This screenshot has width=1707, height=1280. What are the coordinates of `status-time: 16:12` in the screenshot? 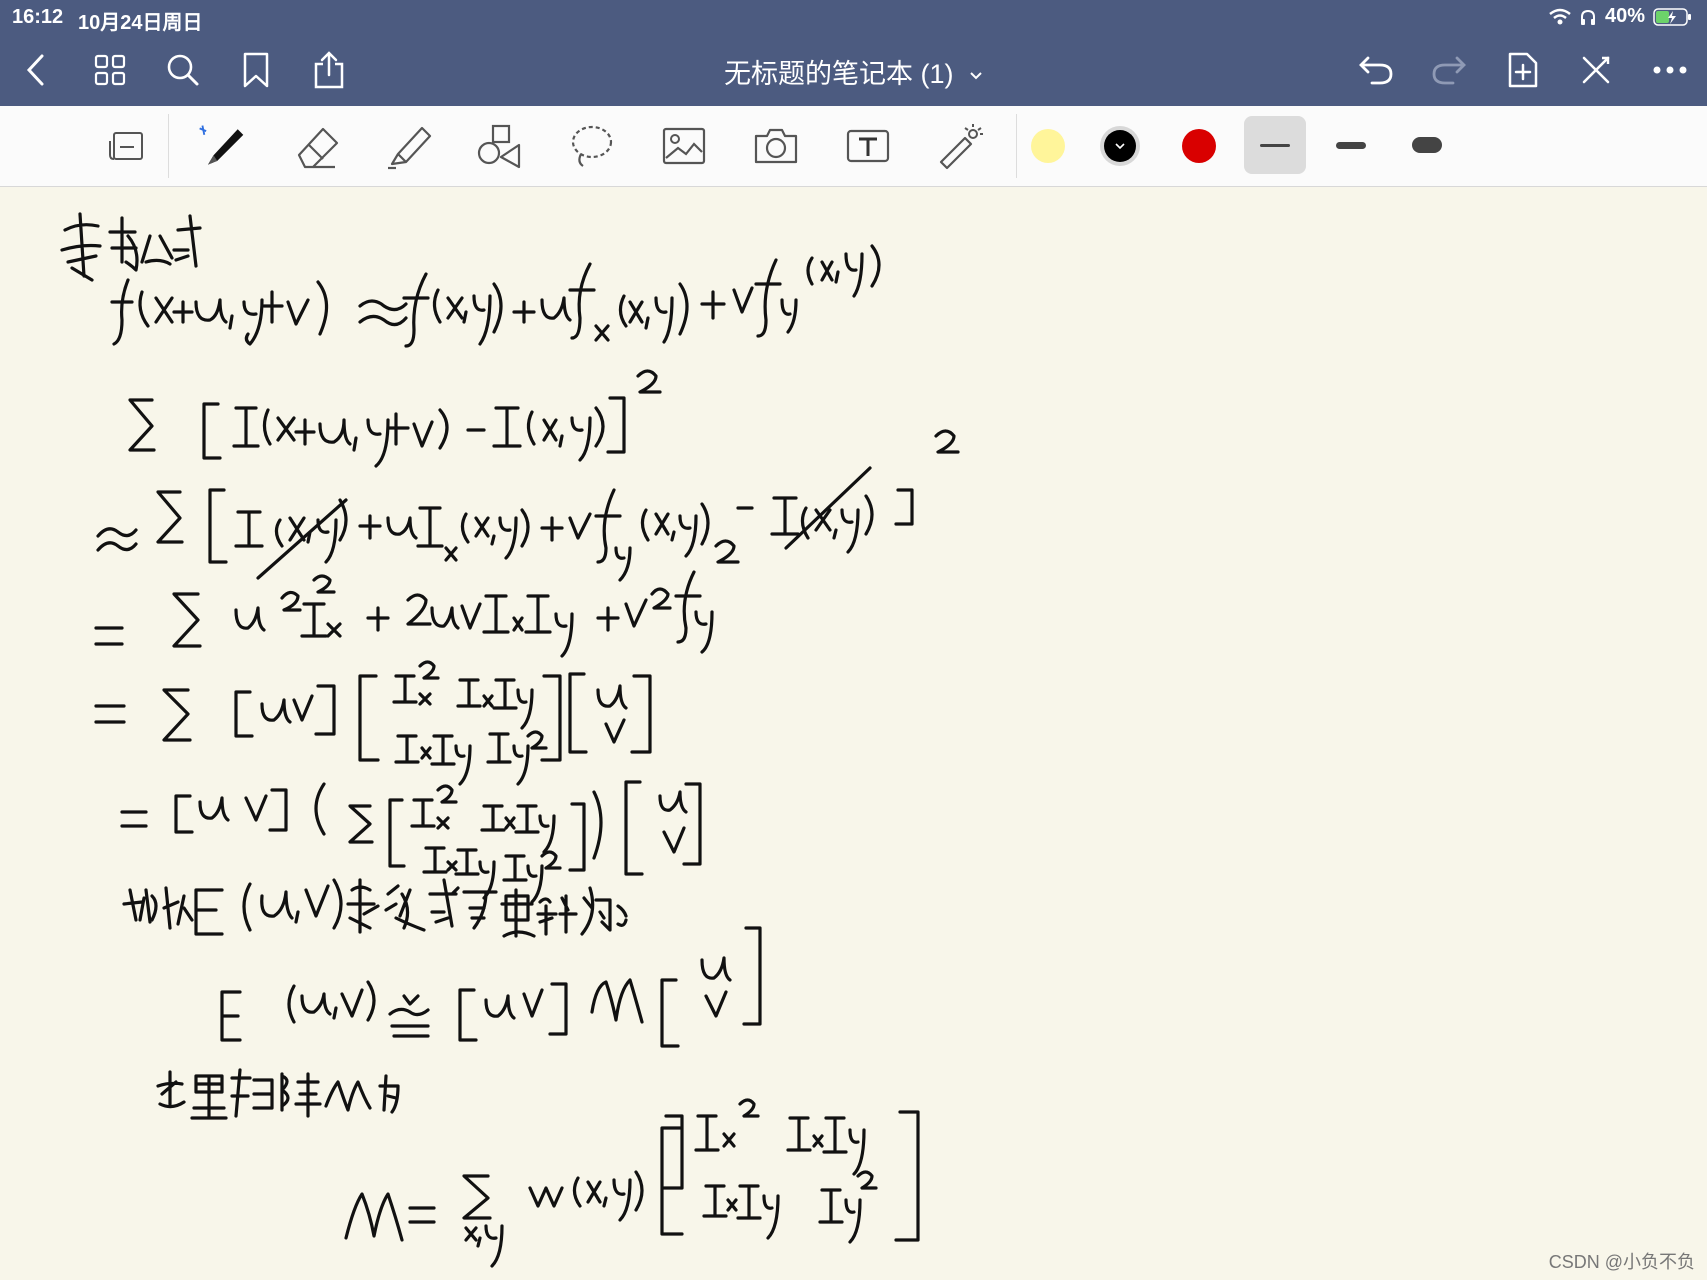 It's located at (38, 17).